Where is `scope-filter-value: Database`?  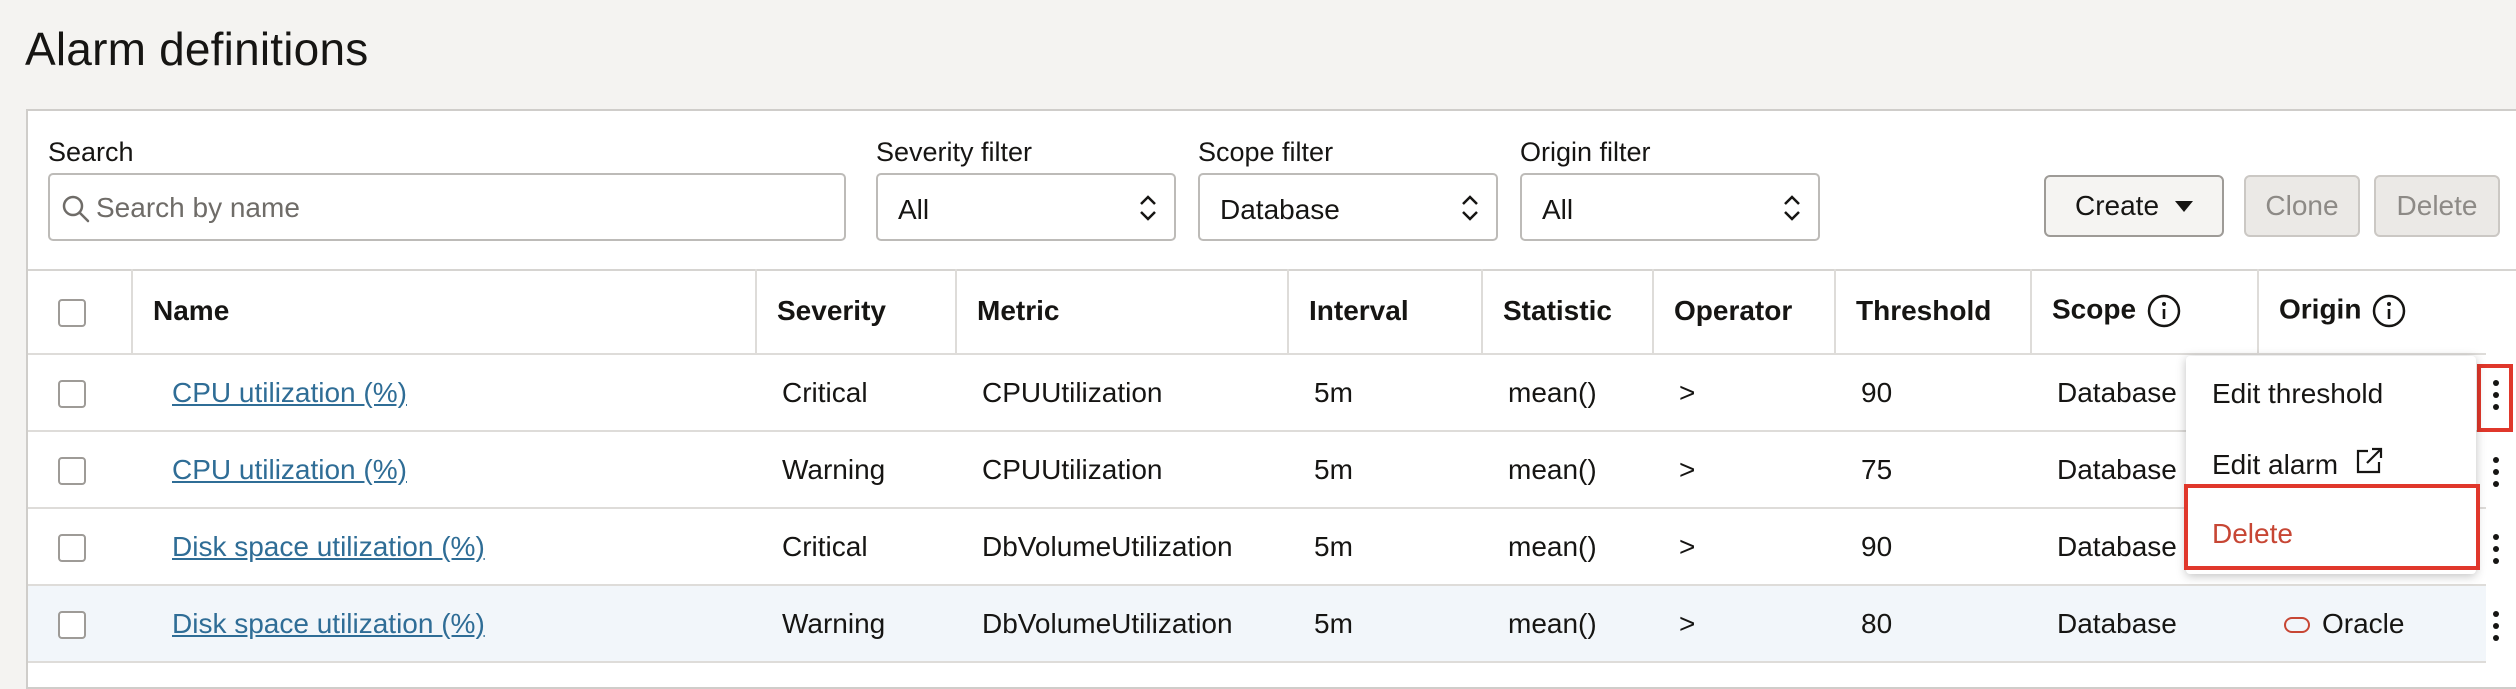 scope-filter-value: Database is located at coordinates (1280, 209).